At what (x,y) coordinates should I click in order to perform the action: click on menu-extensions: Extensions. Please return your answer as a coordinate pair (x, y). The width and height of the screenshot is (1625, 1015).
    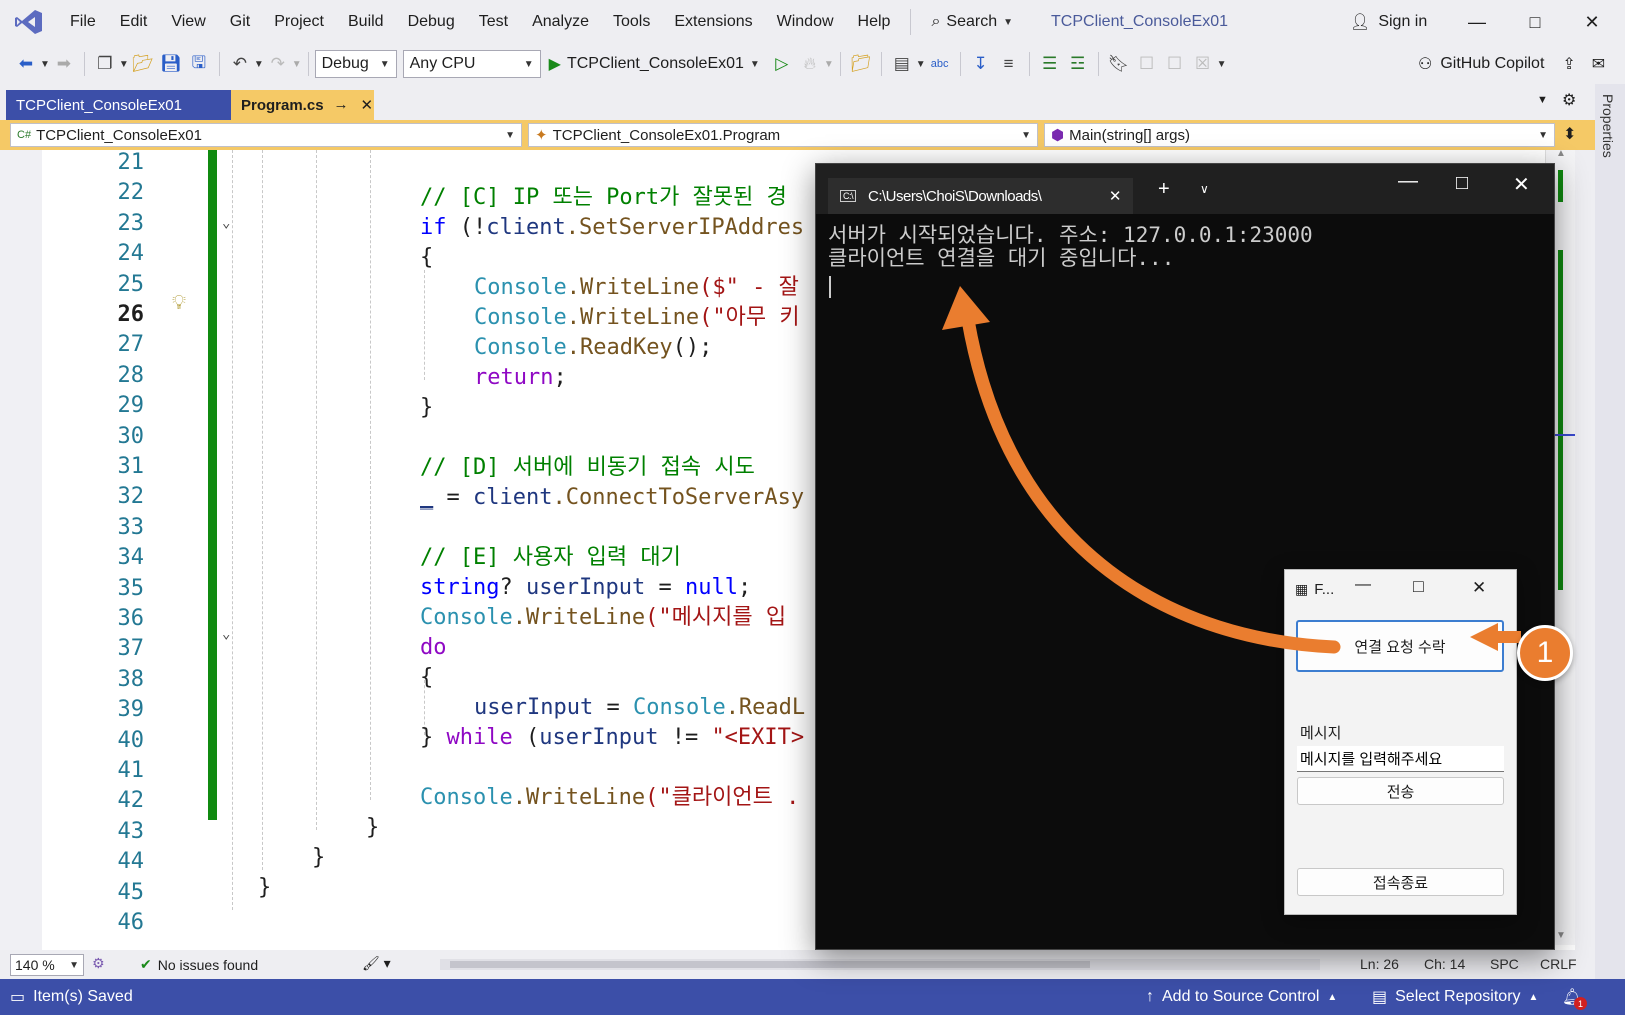
    Looking at the image, I should click on (713, 22).